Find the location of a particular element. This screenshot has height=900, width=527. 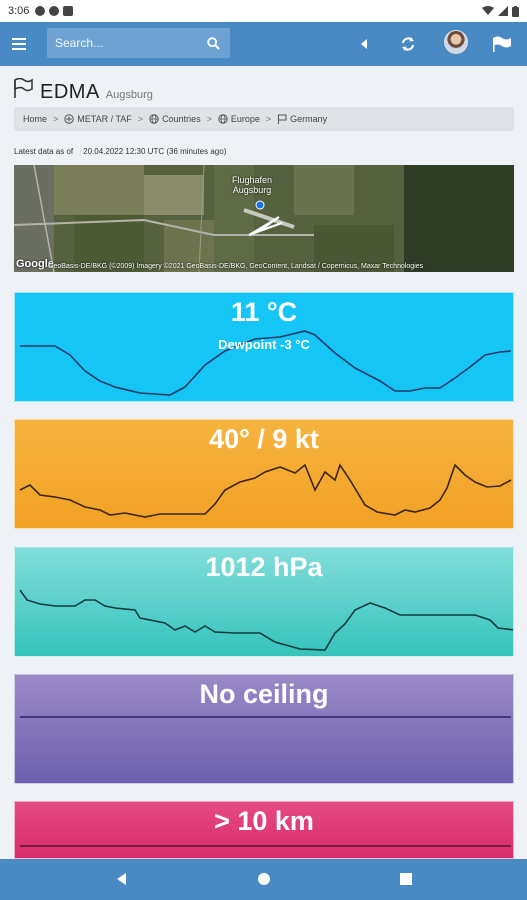

search-box is located at coordinates (138, 43).